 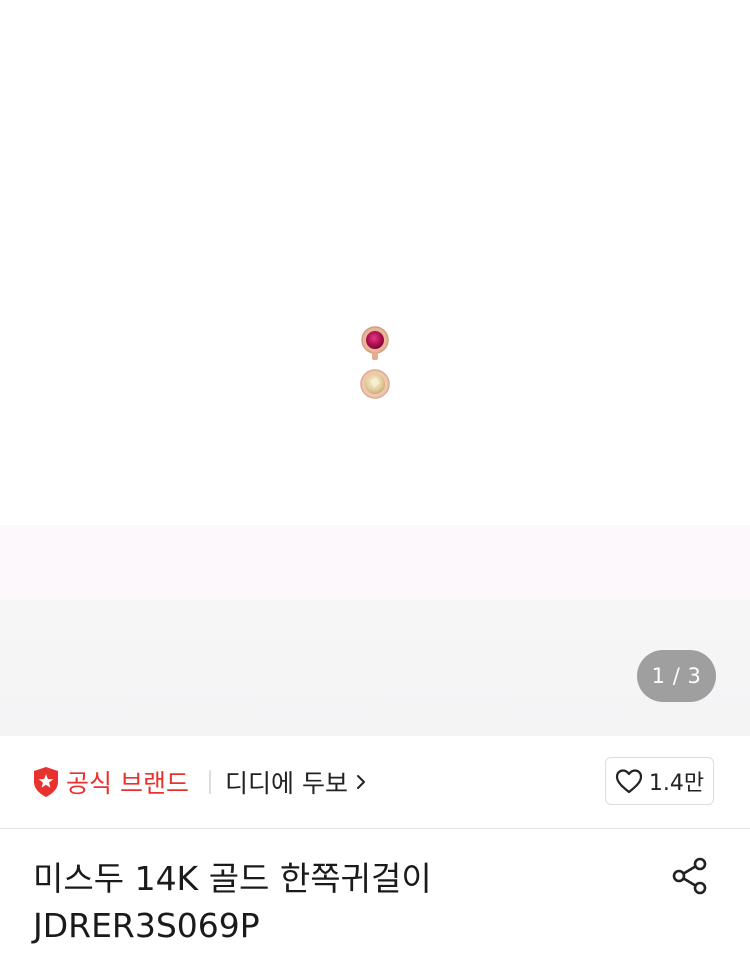 I want to click on image-page-indicator: 1 / 3, so click(x=676, y=676).